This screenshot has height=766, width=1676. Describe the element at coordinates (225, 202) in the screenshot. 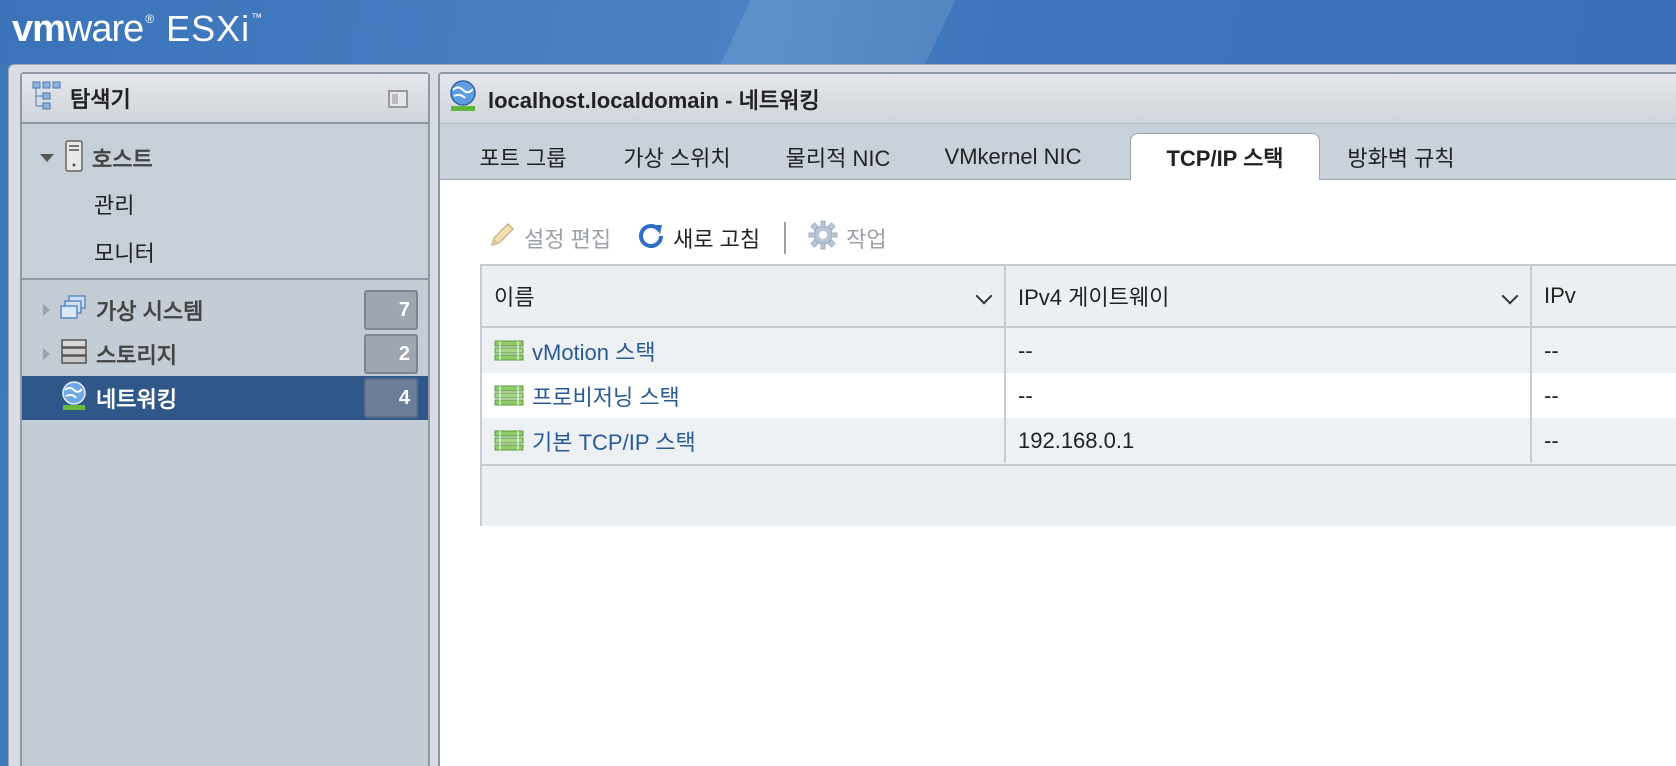

I see `host-section: 호스트 모니터 관리` at that location.